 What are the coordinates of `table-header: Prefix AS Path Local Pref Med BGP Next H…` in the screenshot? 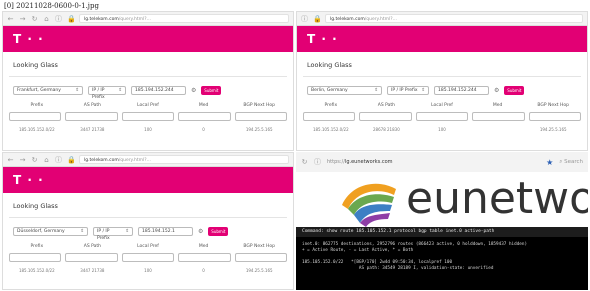 It's located at (148, 102).